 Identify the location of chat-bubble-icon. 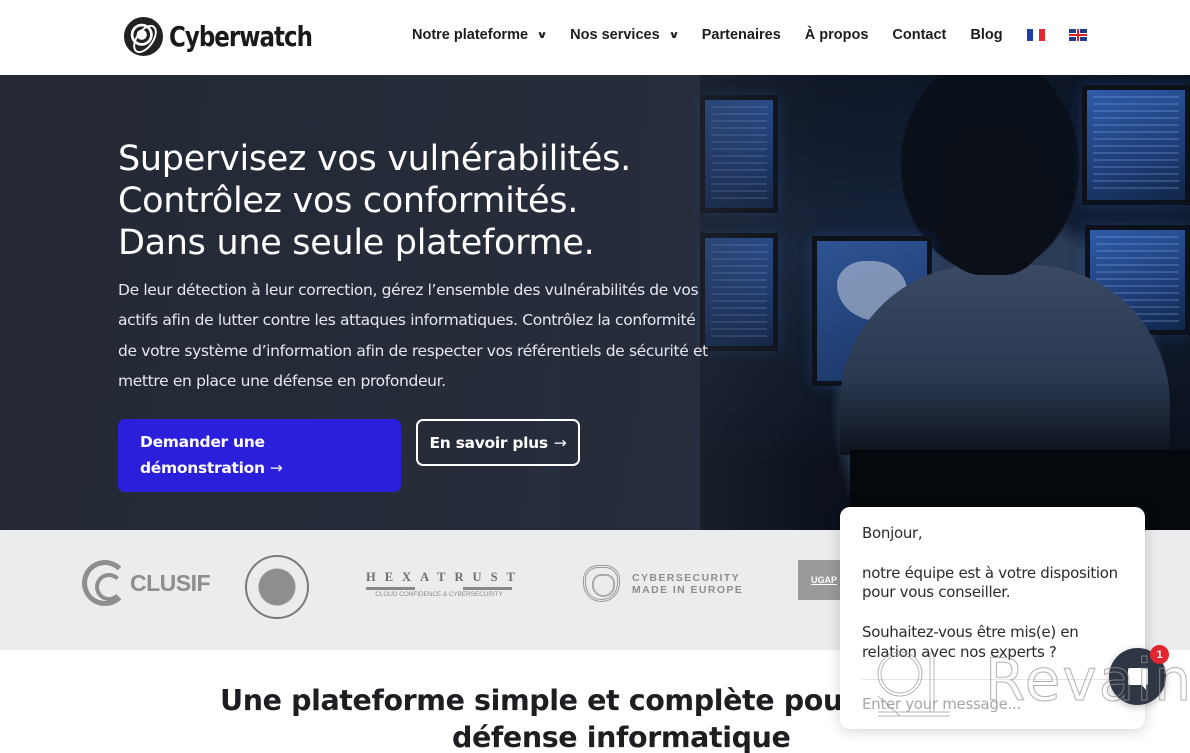
(1137, 679).